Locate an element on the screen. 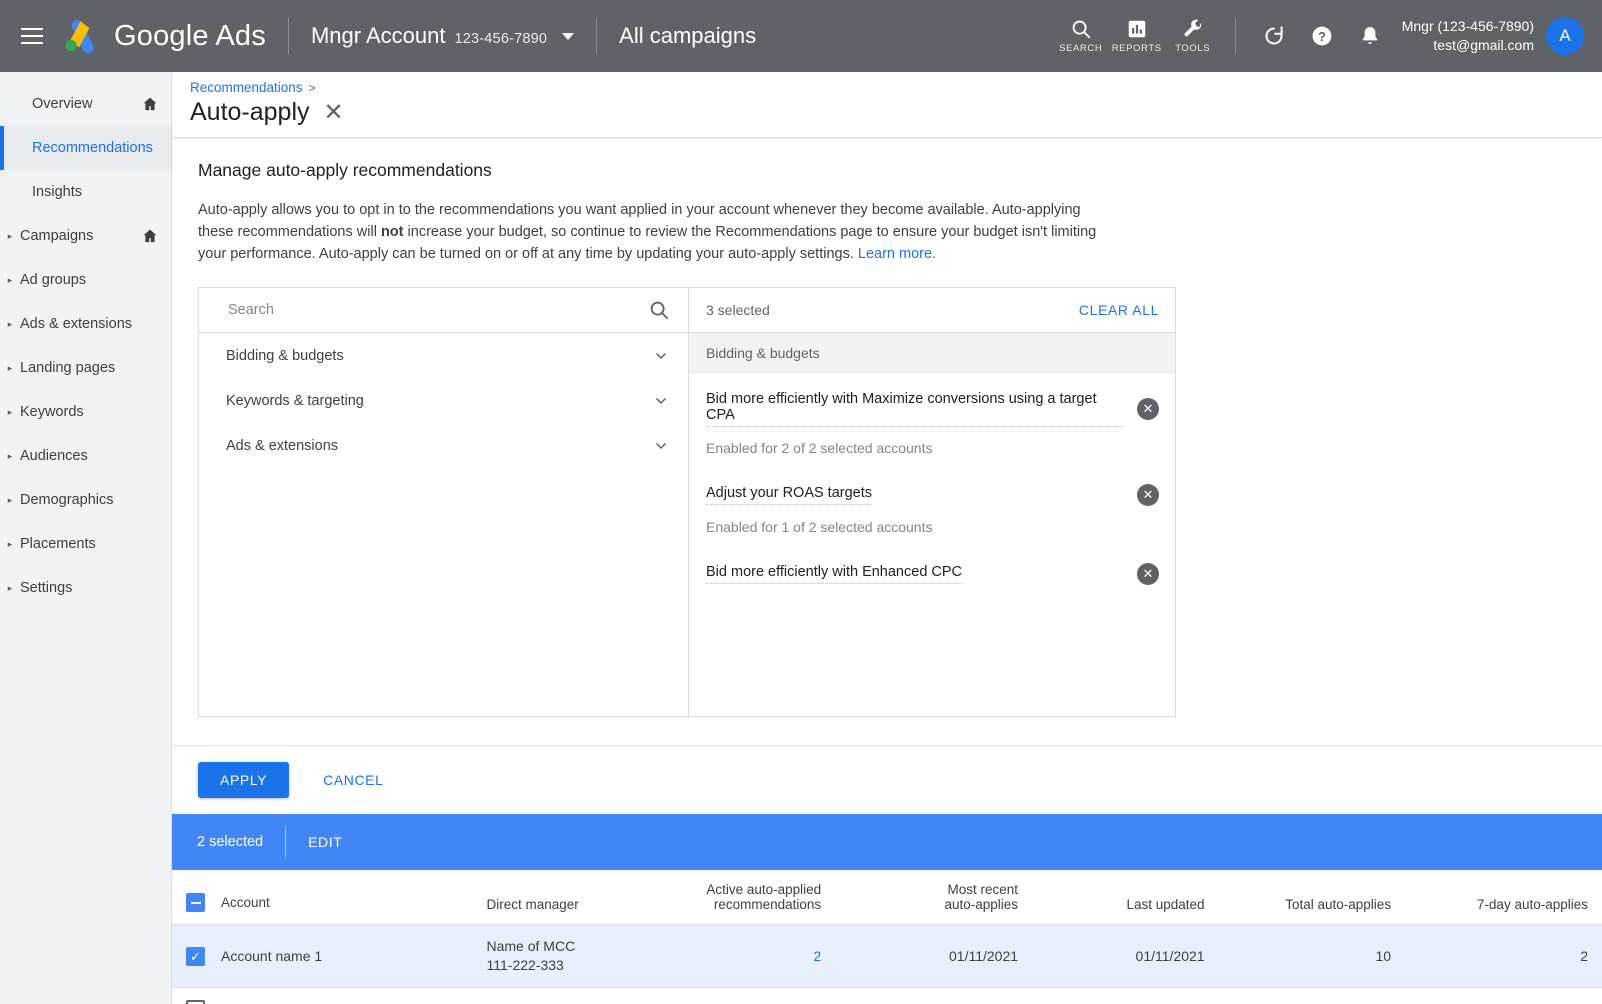  refresh-button is located at coordinates (1274, 36).